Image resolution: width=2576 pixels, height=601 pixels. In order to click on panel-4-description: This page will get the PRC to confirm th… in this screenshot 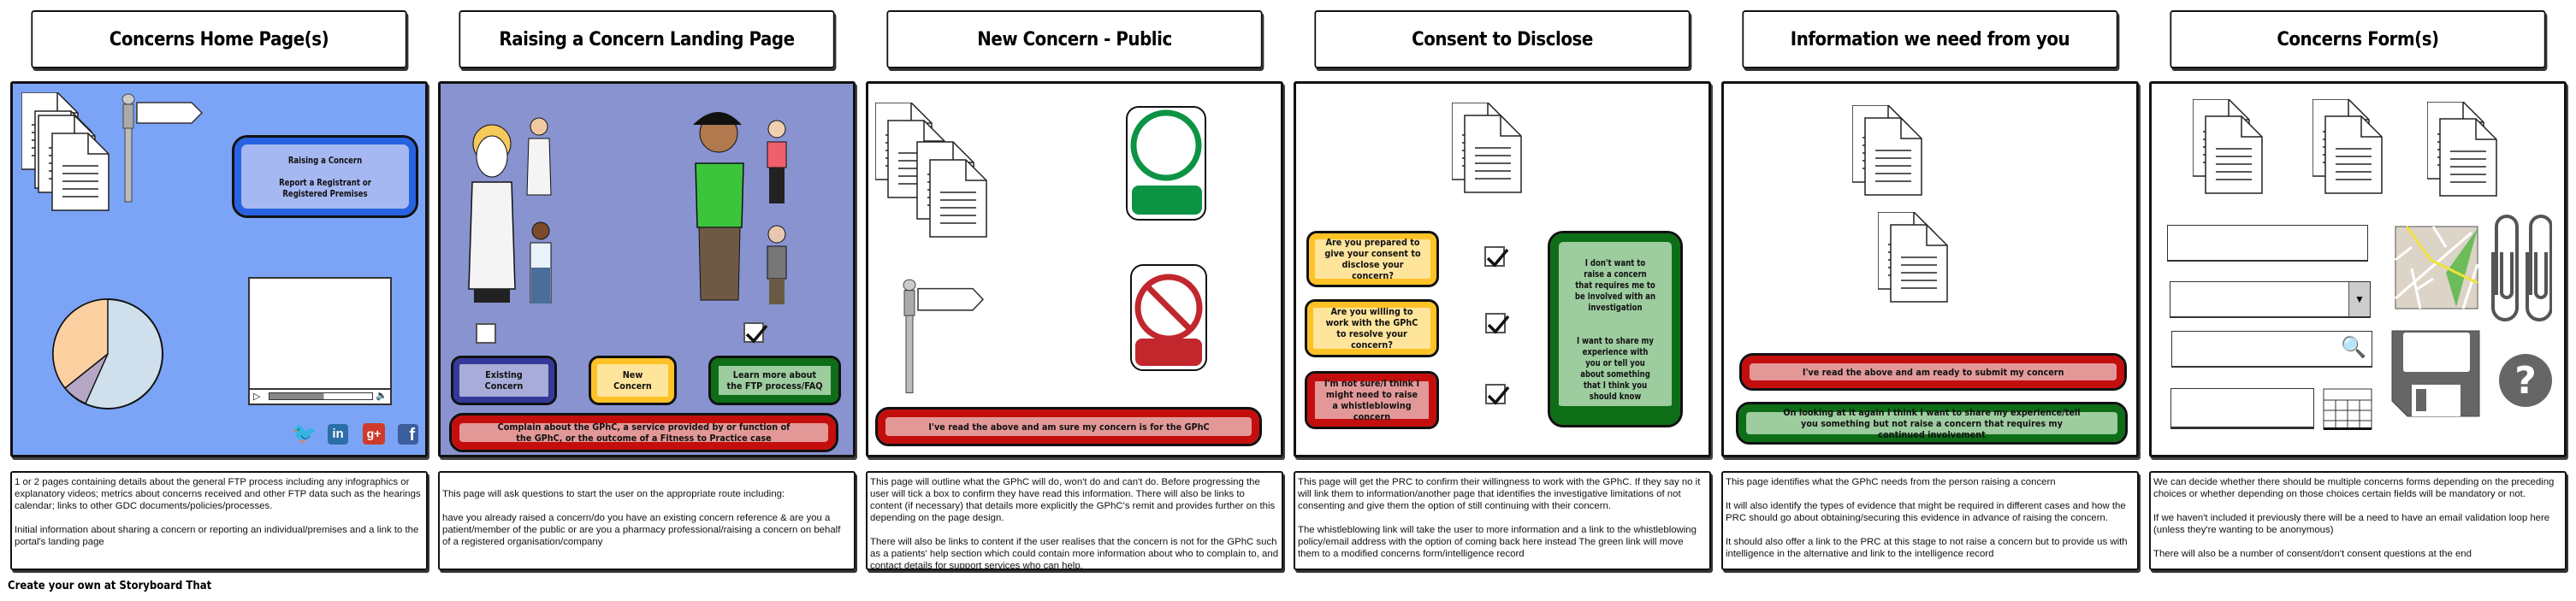, I will do `click(1502, 520)`.